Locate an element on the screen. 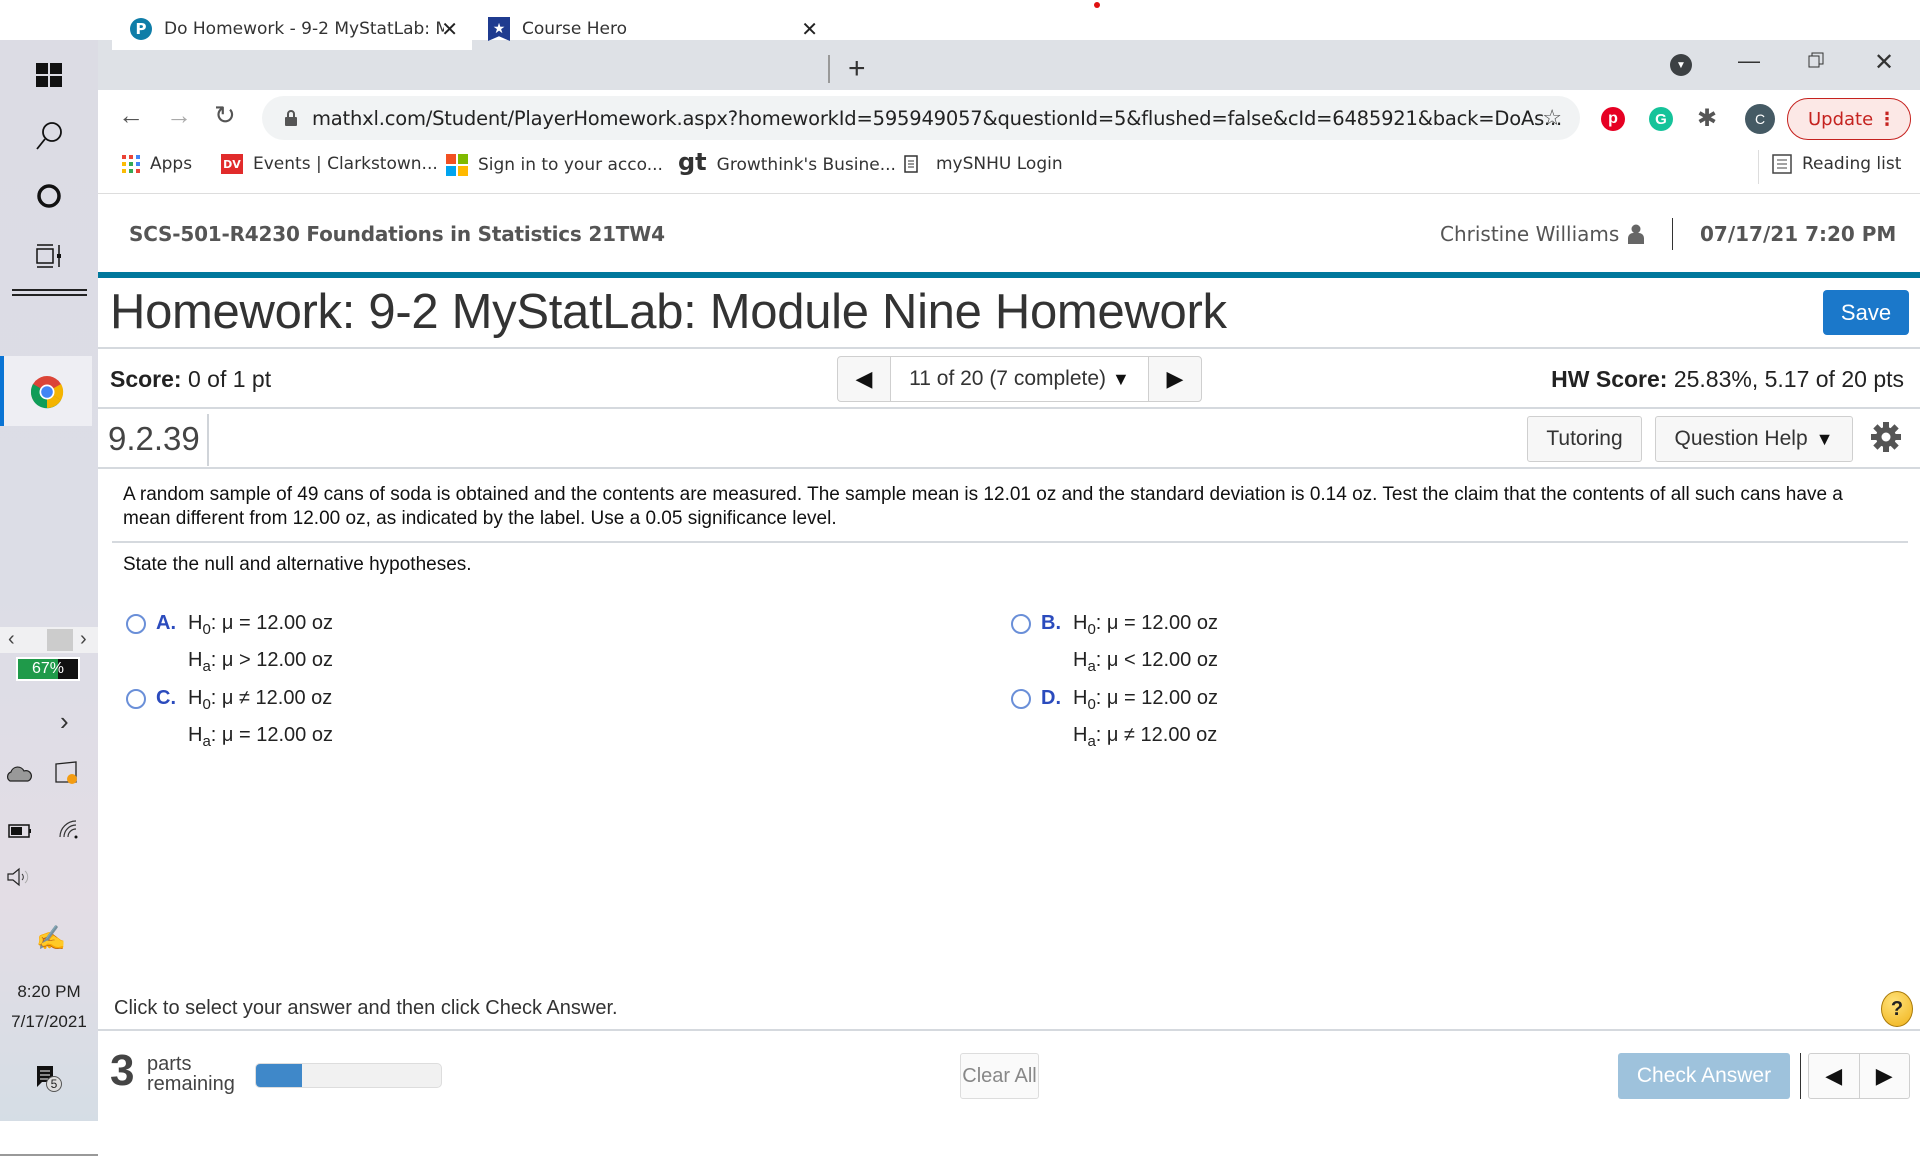  choice-a: A. H0: μ = 12.00 oz Ha: μ > 12.00 oz is located at coordinates (229, 647).